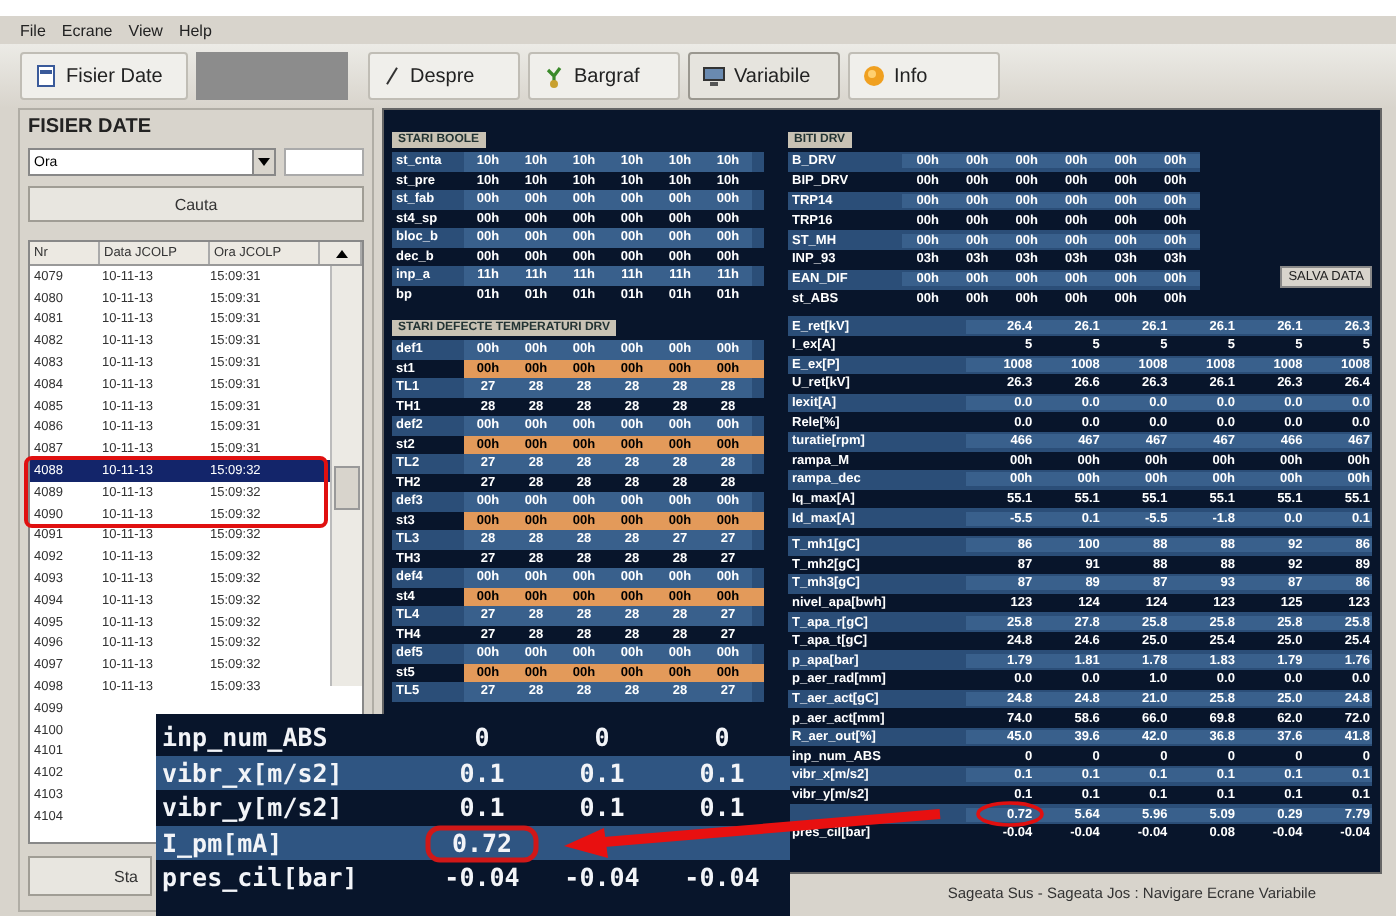 The image size is (1396, 916). What do you see at coordinates (90, 876) in the screenshot?
I see `start-button: Sta` at bounding box center [90, 876].